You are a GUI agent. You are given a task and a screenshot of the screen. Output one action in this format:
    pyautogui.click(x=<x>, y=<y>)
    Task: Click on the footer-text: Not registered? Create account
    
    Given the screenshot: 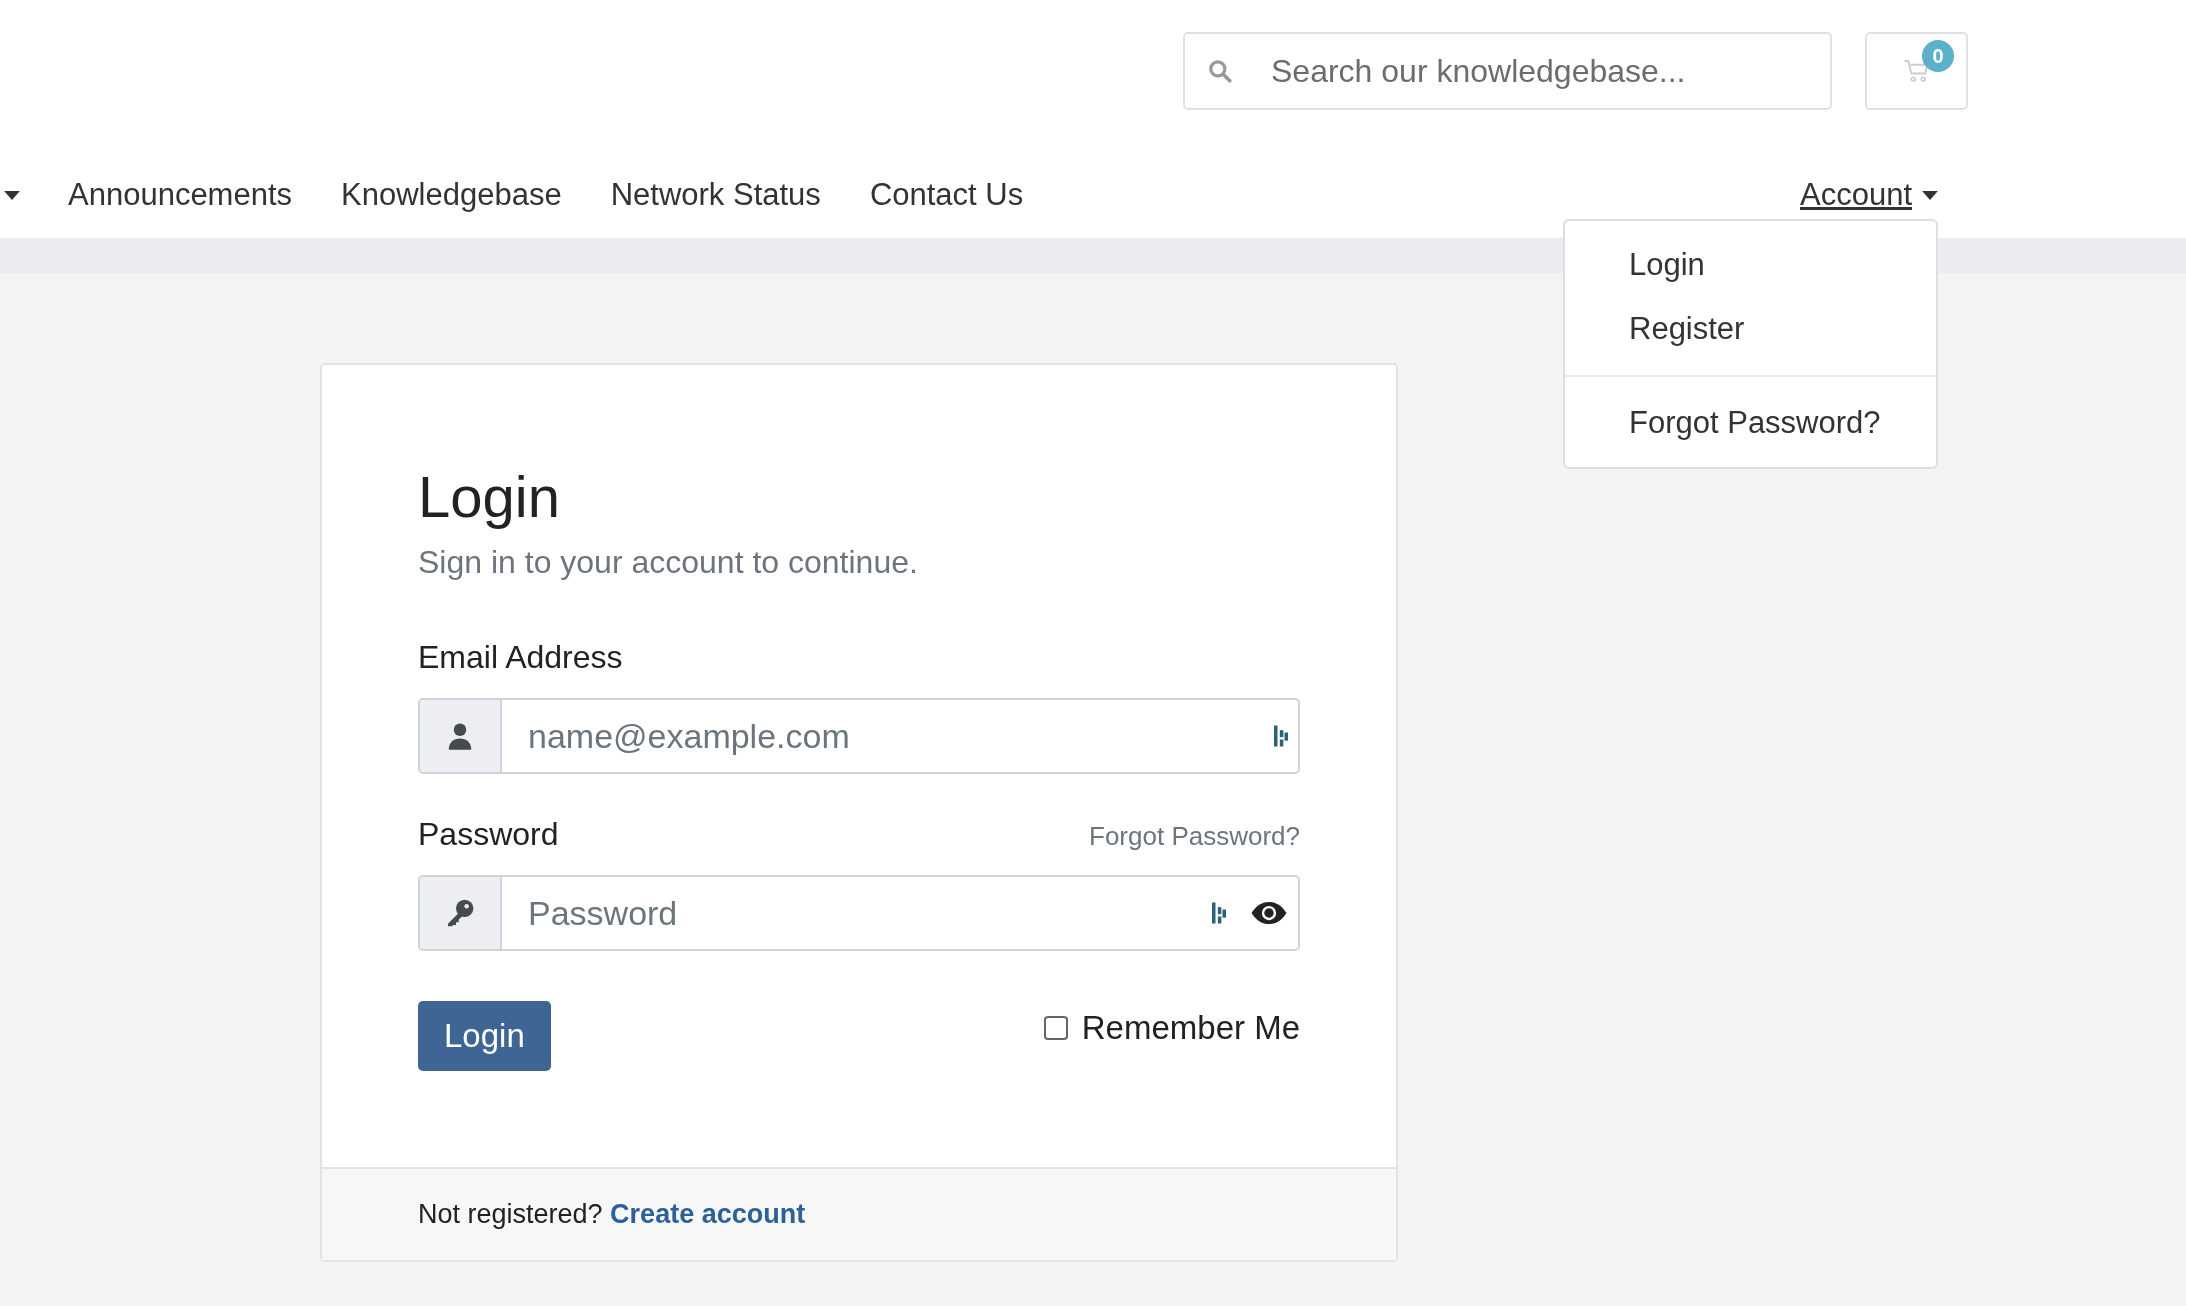 What is the action you would take?
    pyautogui.click(x=612, y=1214)
    